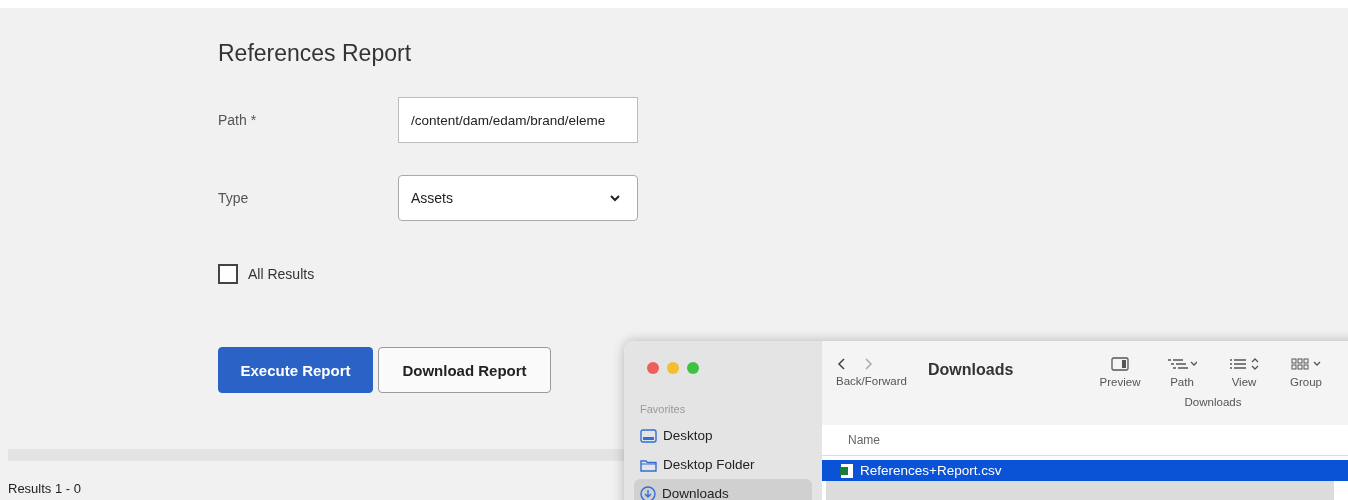 Image resolution: width=1348 pixels, height=500 pixels. I want to click on chevron-down-icon, so click(615, 198).